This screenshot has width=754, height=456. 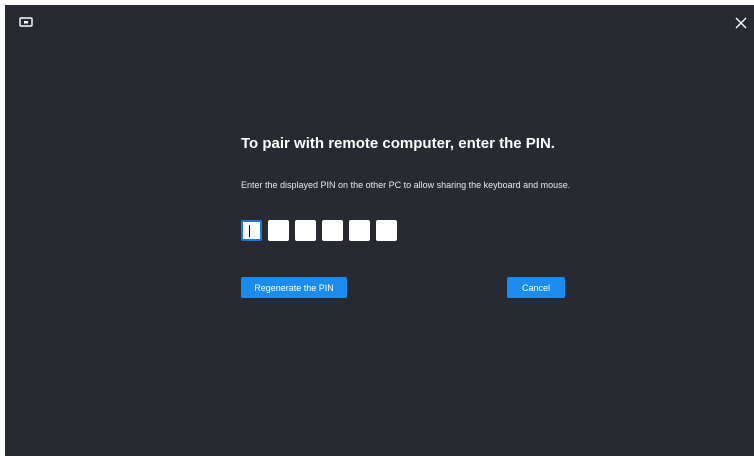 What do you see at coordinates (536, 287) in the screenshot?
I see `cancel-button: Cancel` at bounding box center [536, 287].